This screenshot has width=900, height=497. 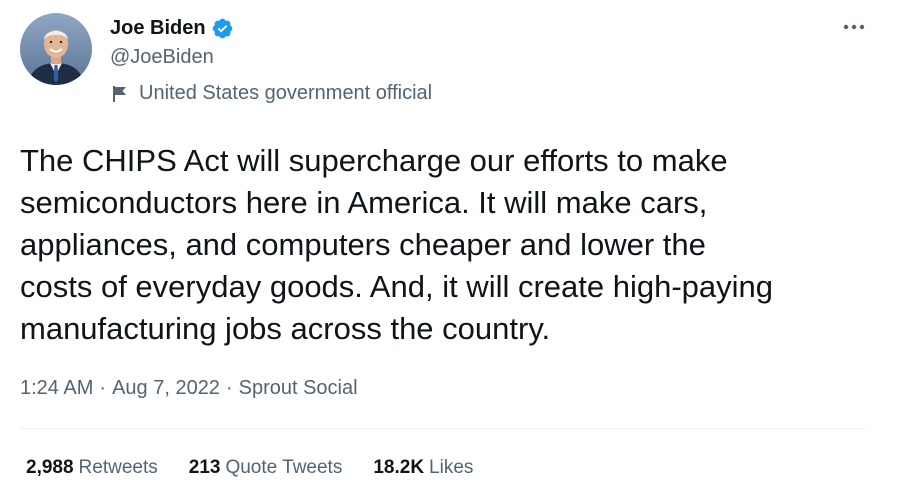 What do you see at coordinates (118, 467) in the screenshot?
I see `retweets-label: Retweets` at bounding box center [118, 467].